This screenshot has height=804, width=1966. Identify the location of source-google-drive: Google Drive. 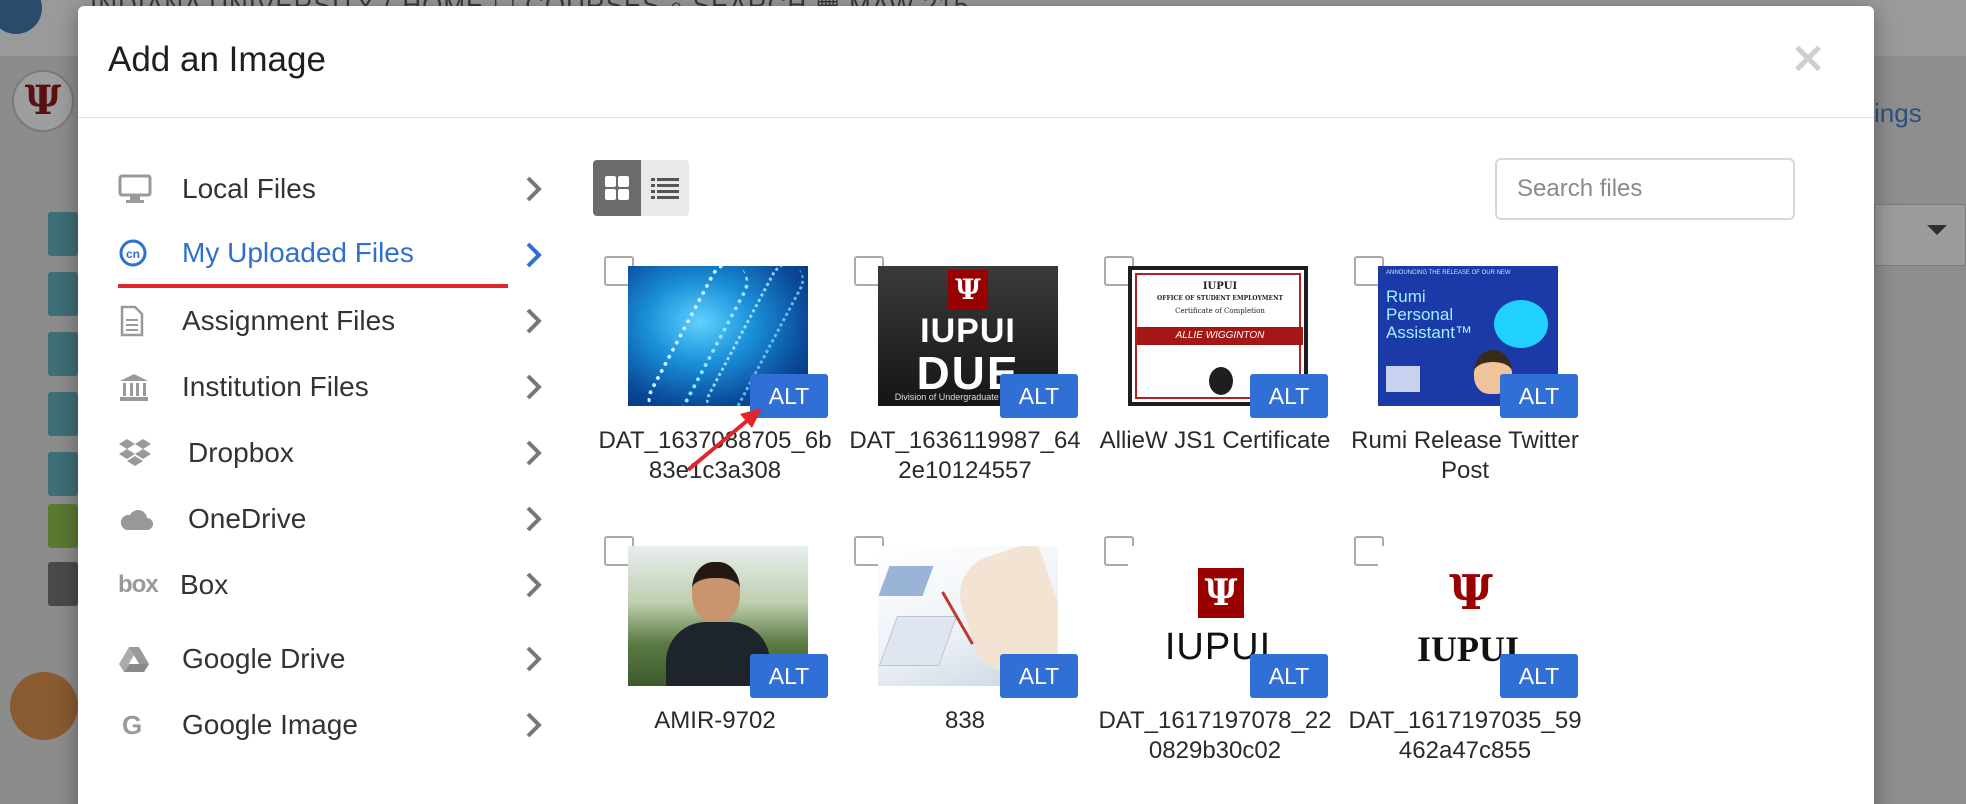
(333, 659).